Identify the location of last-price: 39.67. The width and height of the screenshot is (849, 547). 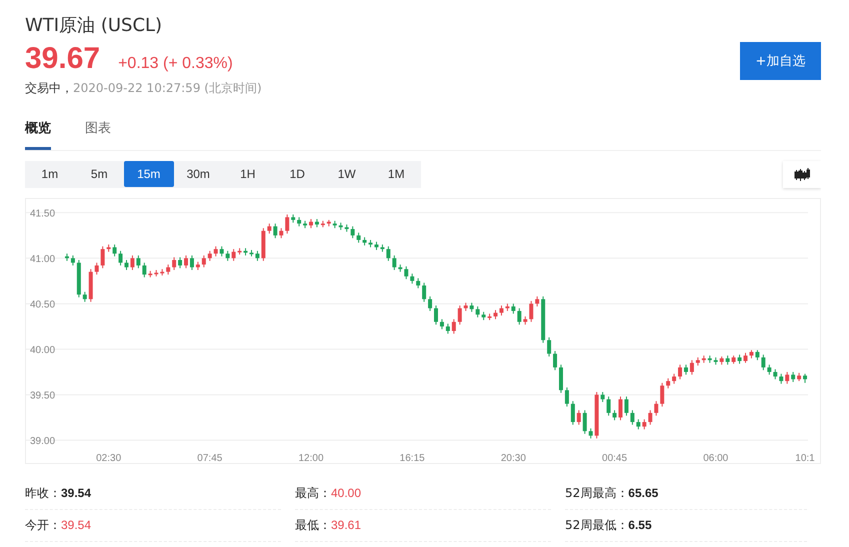
(62, 59).